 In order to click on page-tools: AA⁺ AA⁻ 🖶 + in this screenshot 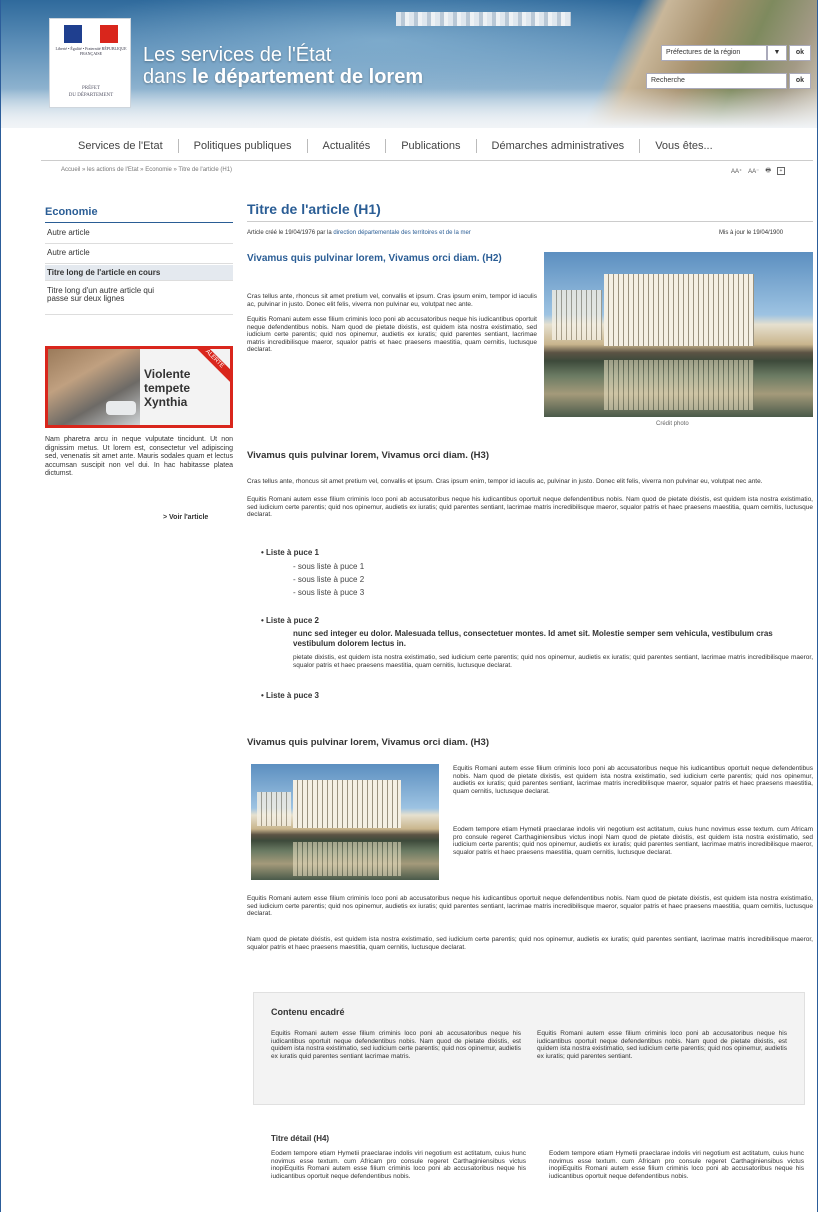, I will do `click(758, 171)`.